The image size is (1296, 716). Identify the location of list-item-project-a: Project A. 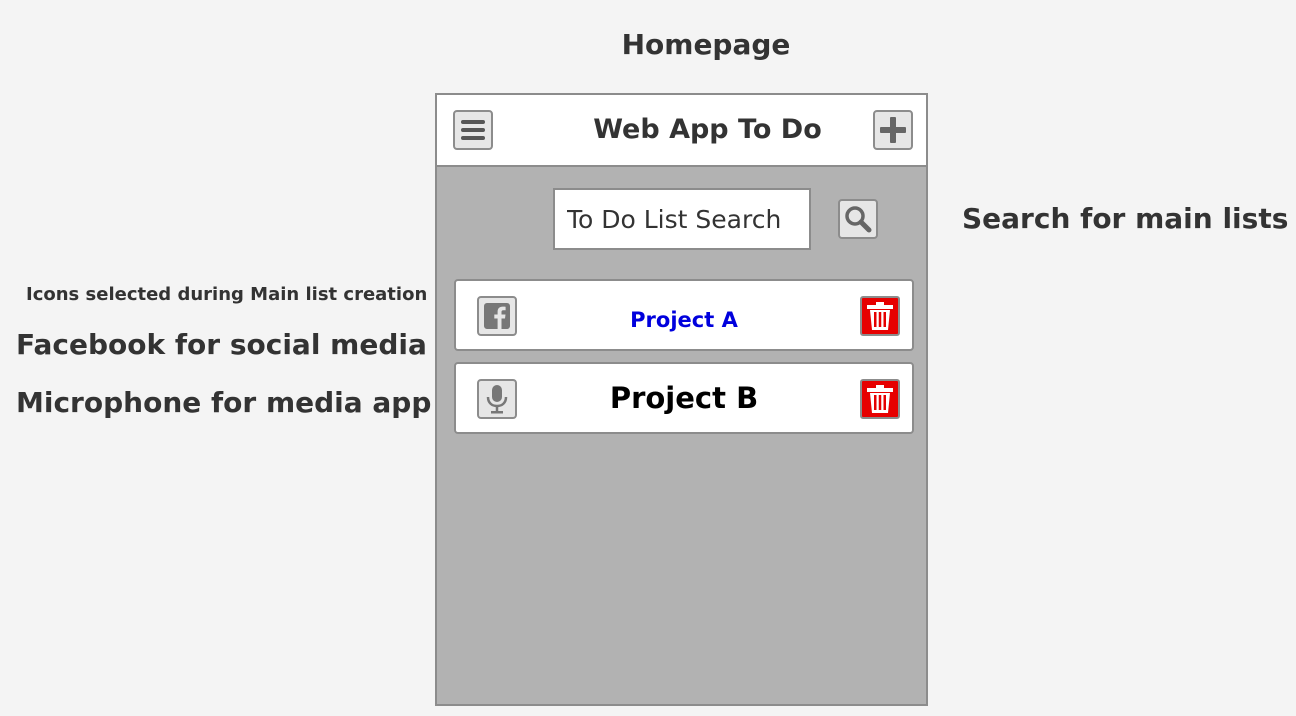
(684, 315).